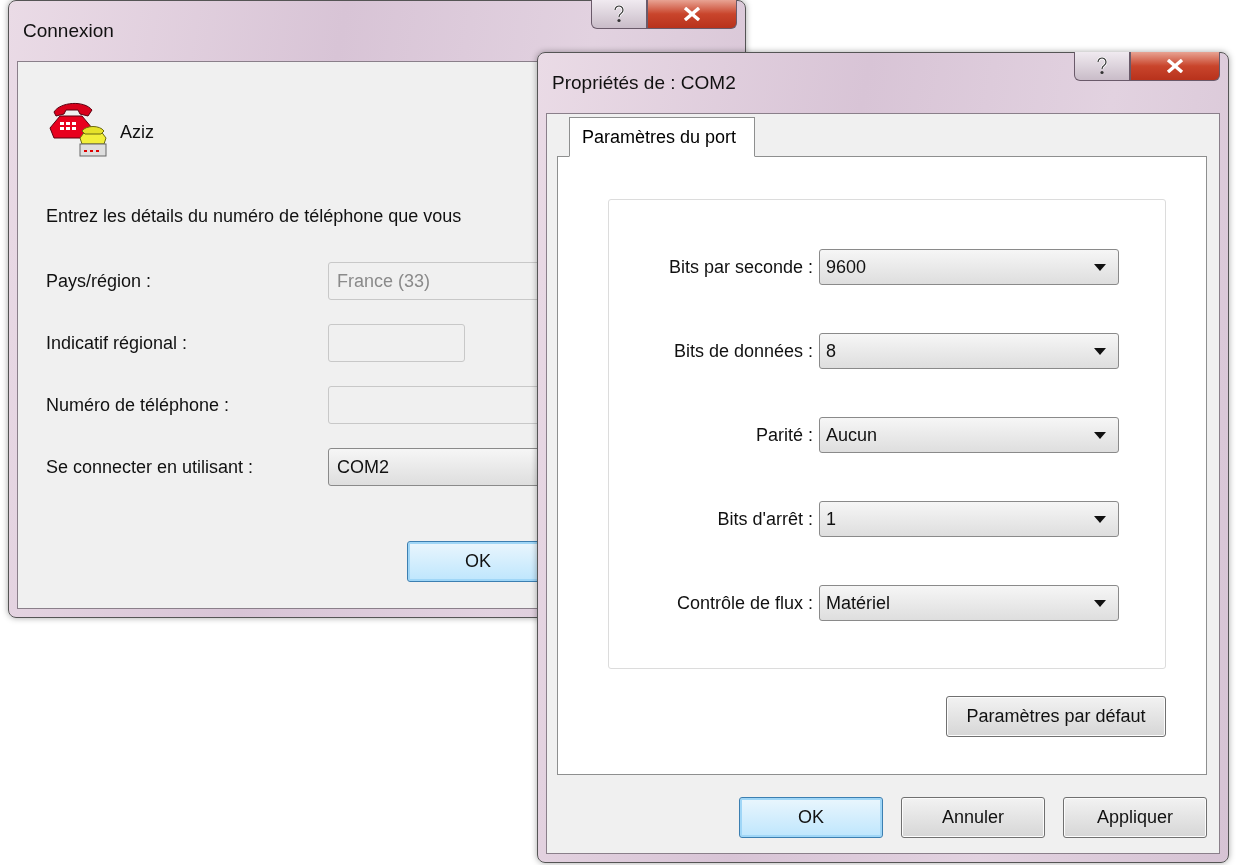 This screenshot has height=865, width=1239. What do you see at coordinates (1056, 716) in the screenshot?
I see `restore-defaults-button: Paramètres par défaut` at bounding box center [1056, 716].